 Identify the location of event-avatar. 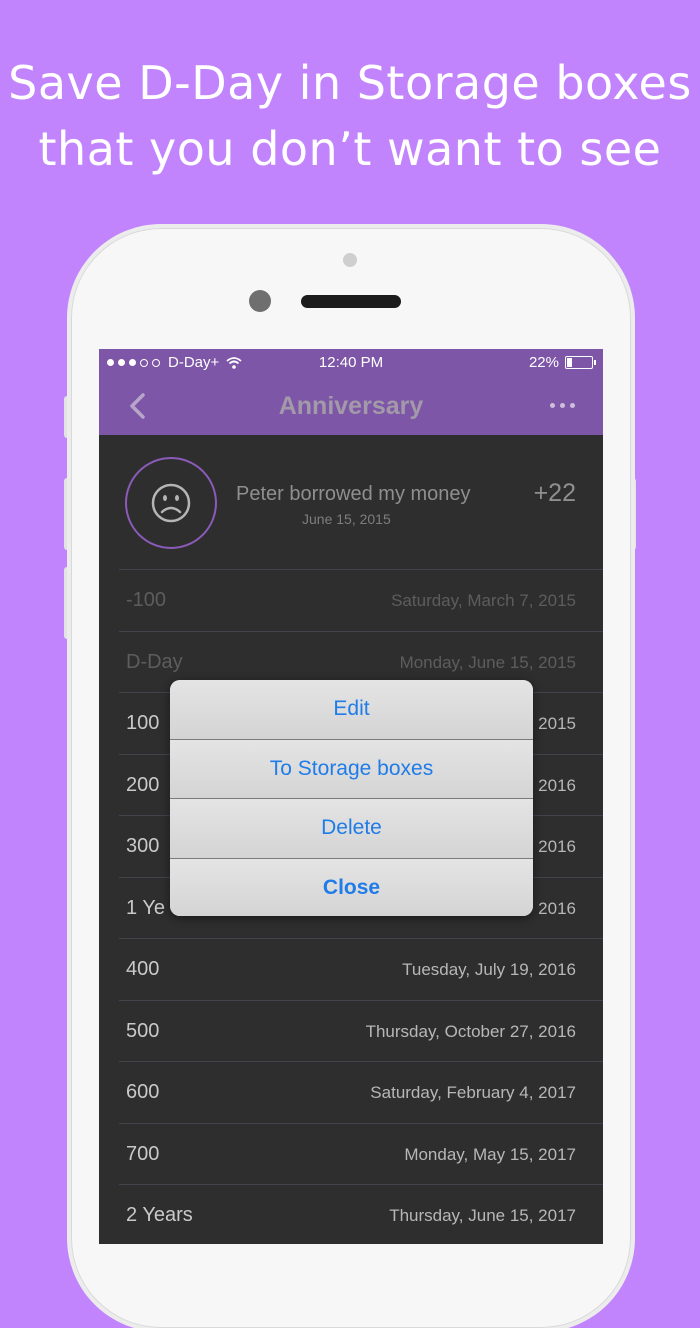
(171, 503).